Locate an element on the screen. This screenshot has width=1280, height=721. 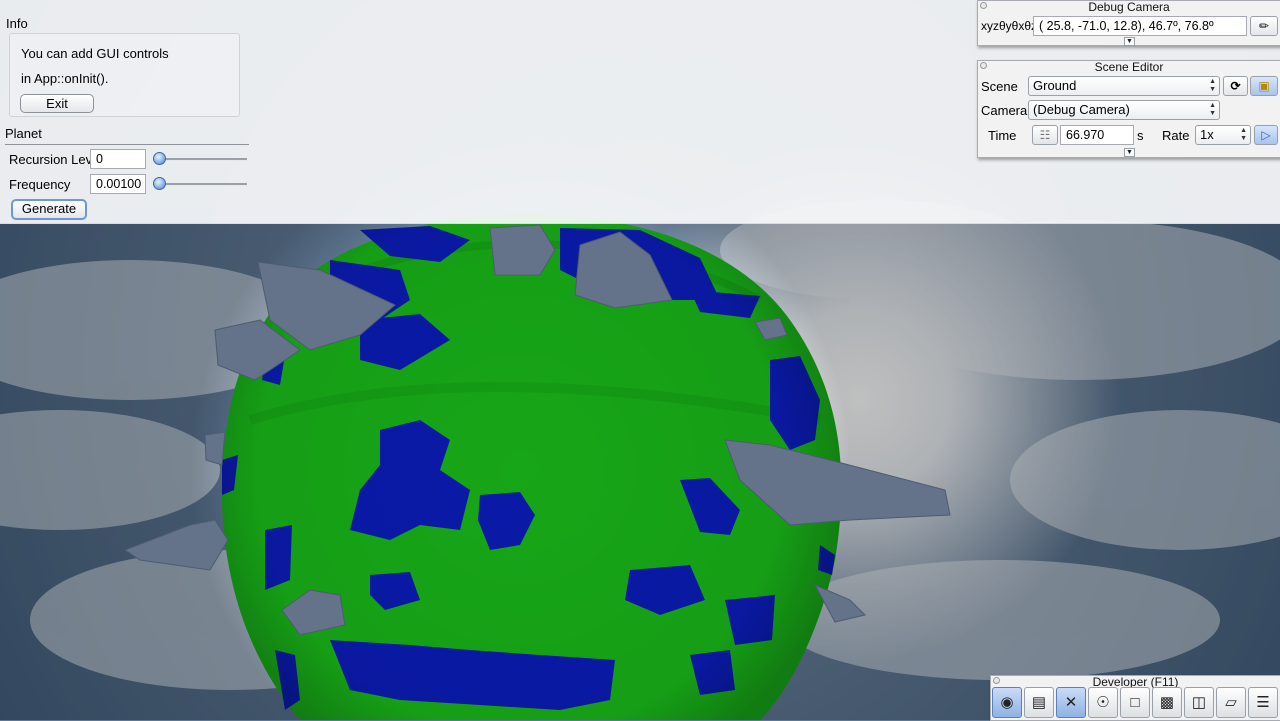
scene-graph-icon: ◫ is located at coordinates (1199, 702).